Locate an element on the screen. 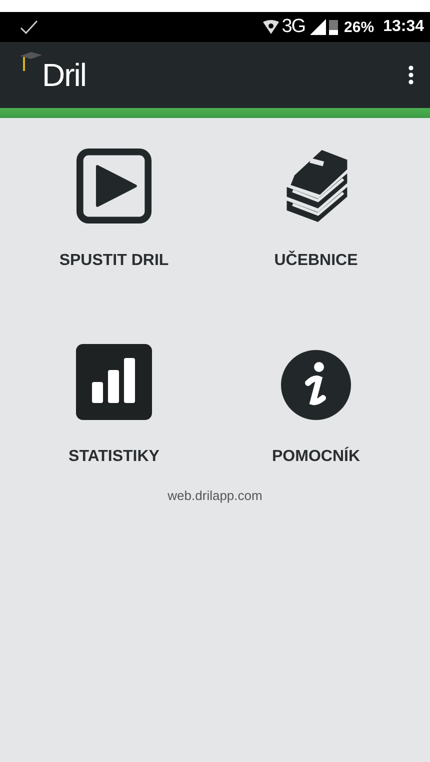  menu-tile: SPUSTIT DRIL is located at coordinates (114, 209).